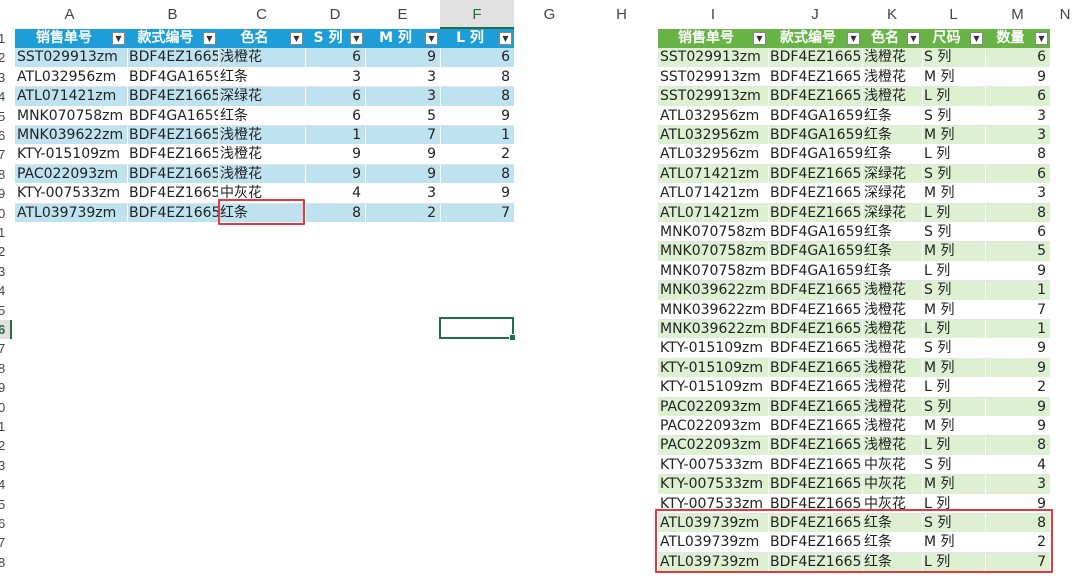 This screenshot has height=581, width=1080. What do you see at coordinates (71, 38) in the screenshot?
I see `column-header-cell: 销售单号` at bounding box center [71, 38].